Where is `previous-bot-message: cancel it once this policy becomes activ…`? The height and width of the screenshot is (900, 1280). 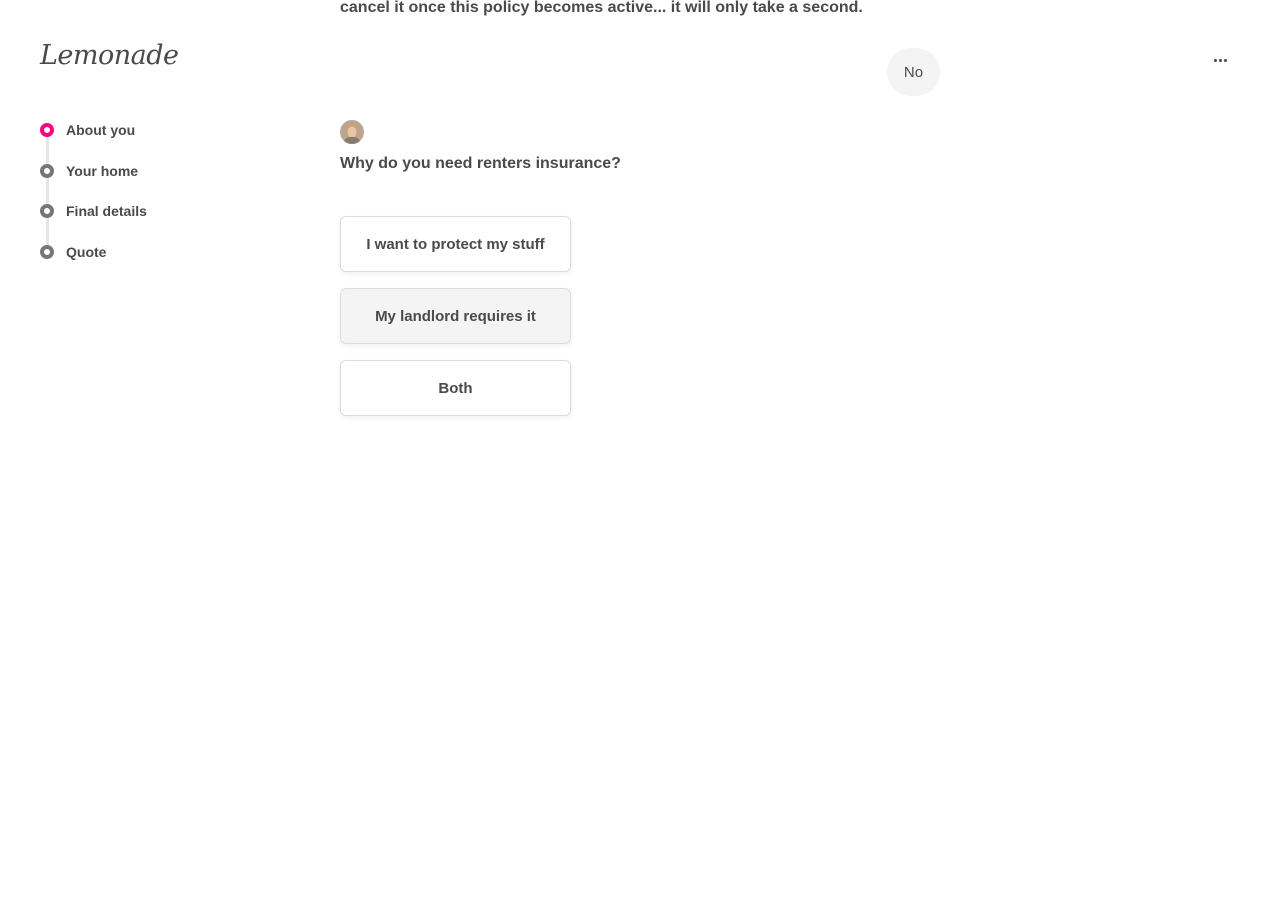
previous-bot-message: cancel it once this policy becomes activ… is located at coordinates (601, 8).